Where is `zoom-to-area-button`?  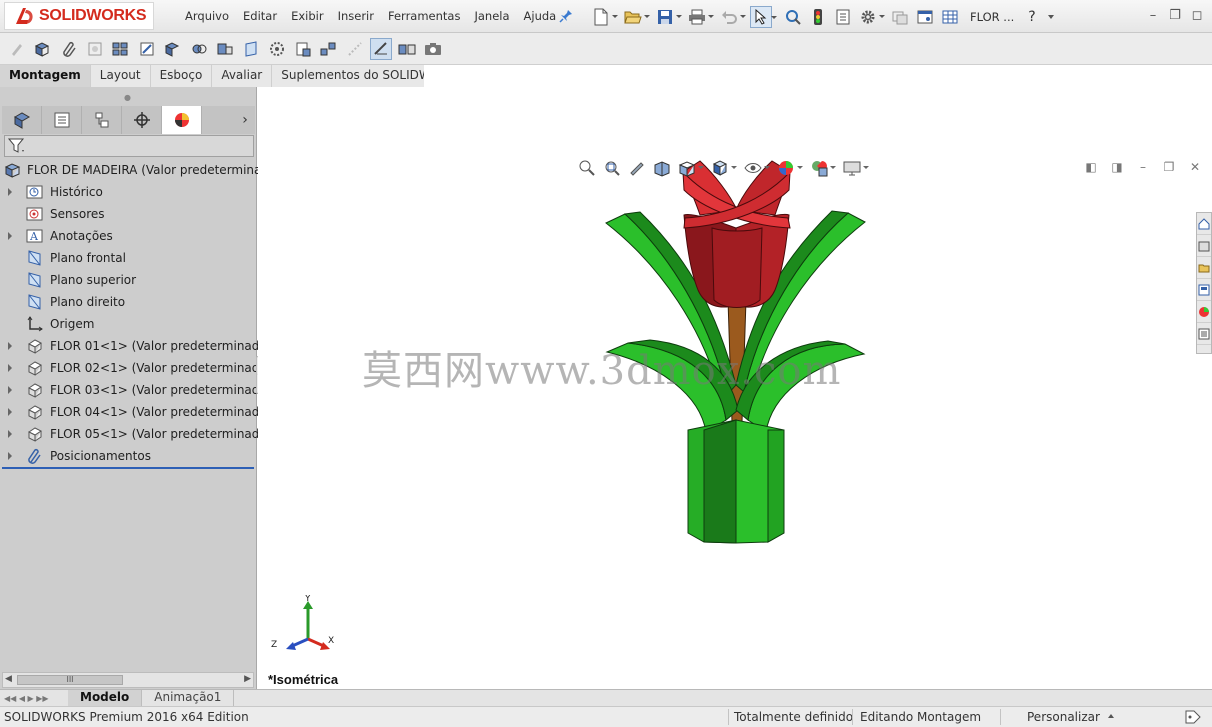 zoom-to-area-button is located at coordinates (612, 168).